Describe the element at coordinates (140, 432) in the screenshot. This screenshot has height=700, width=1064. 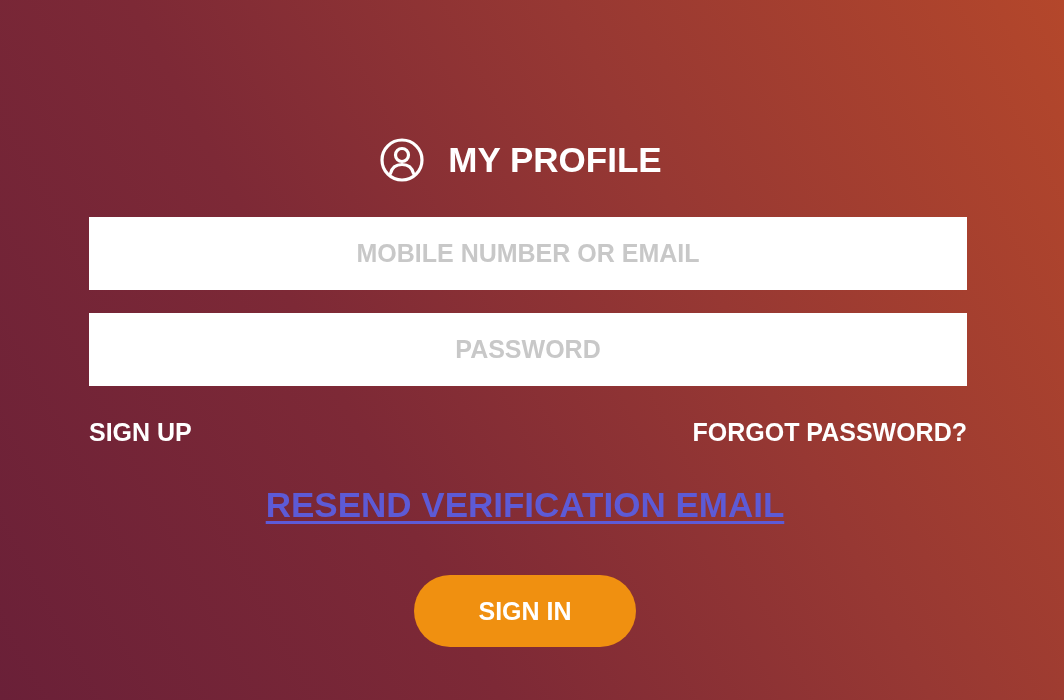
I see `sign-up-link: SIGN UP` at that location.